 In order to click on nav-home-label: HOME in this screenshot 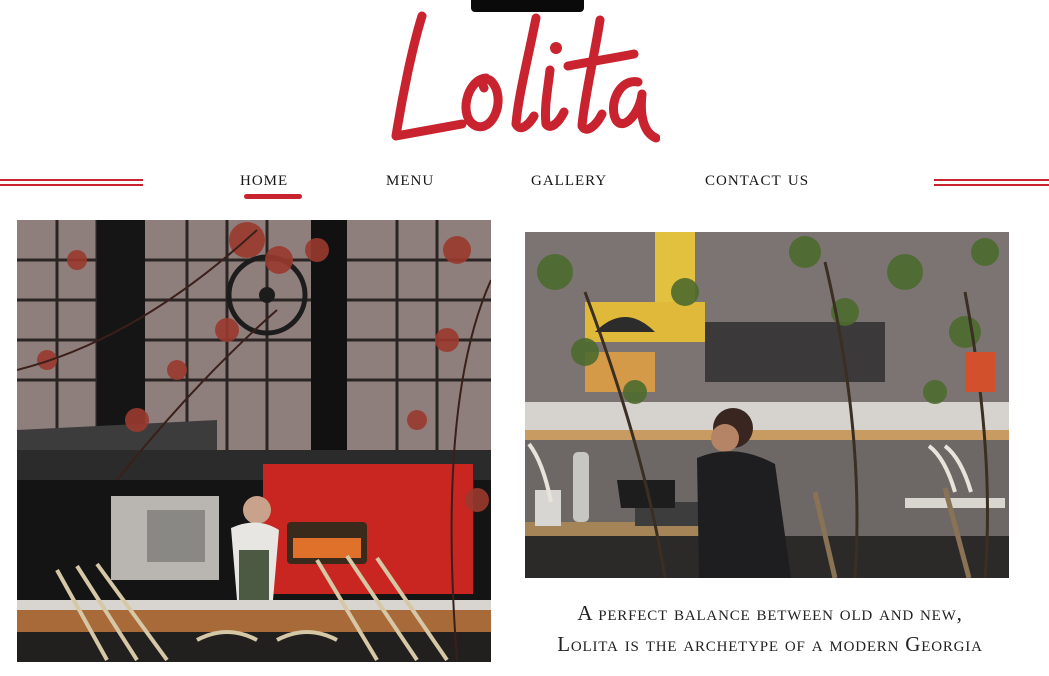, I will do `click(264, 178)`.